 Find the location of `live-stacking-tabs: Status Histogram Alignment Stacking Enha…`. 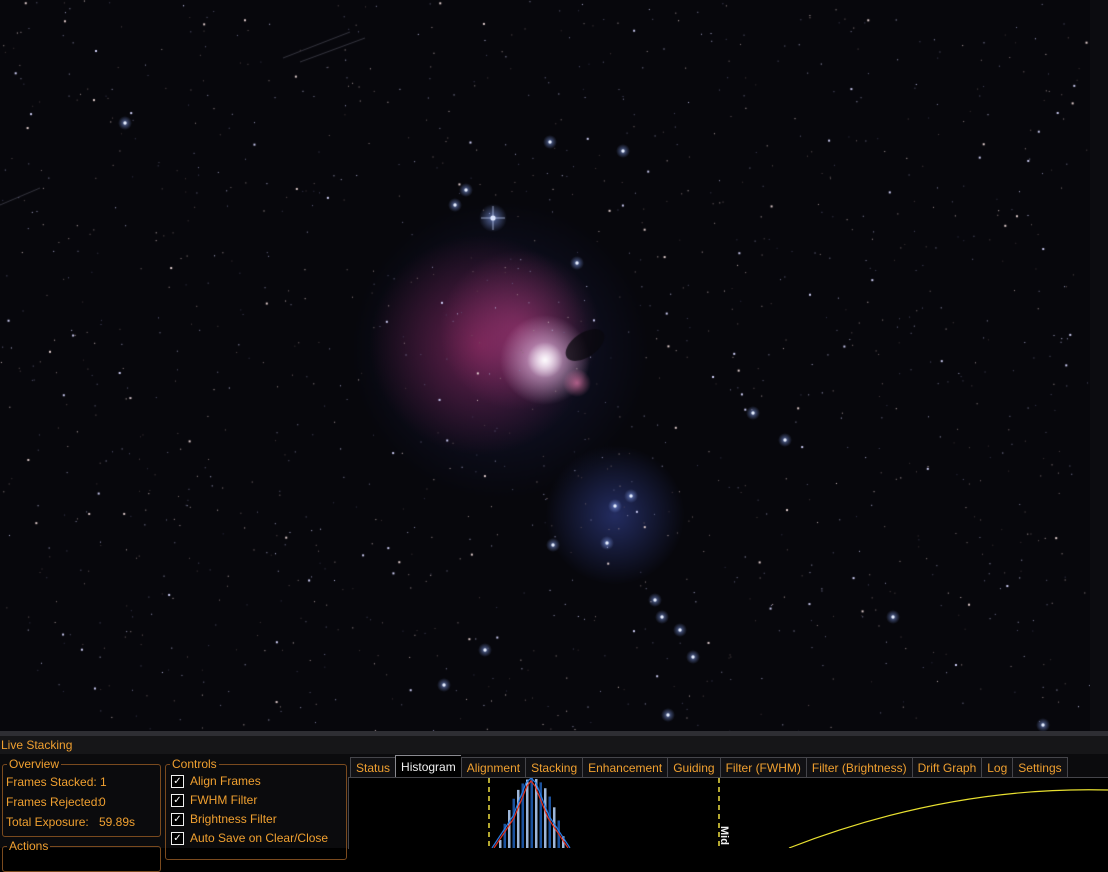

live-stacking-tabs: Status Histogram Alignment Stacking Enha… is located at coordinates (709, 766).